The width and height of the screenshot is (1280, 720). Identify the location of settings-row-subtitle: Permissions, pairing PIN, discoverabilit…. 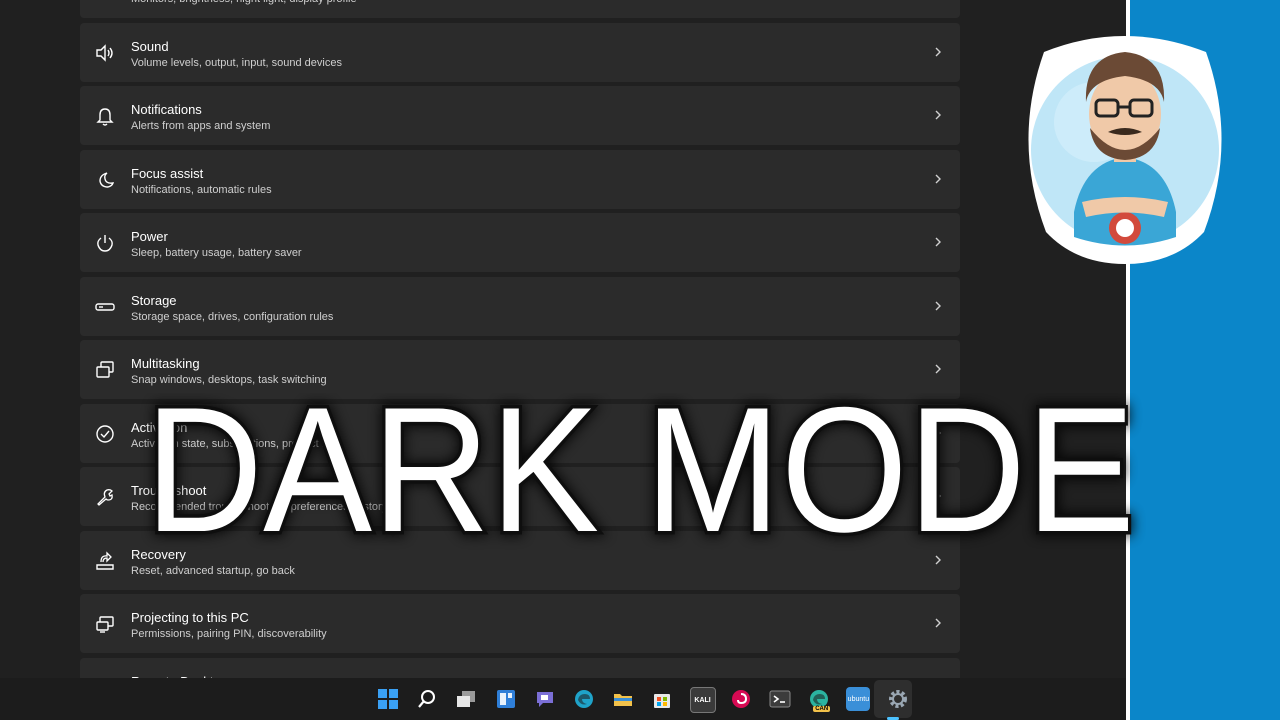
(229, 634).